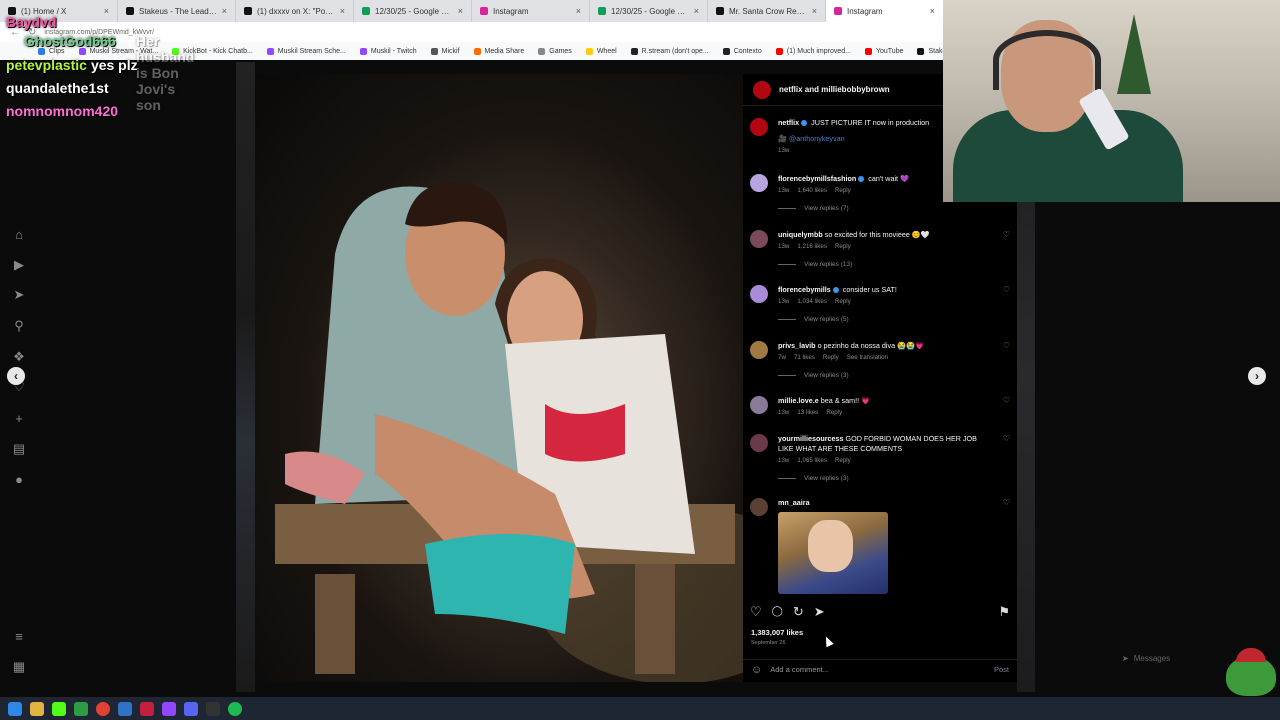  I want to click on repost-icon: ↻, so click(798, 612).